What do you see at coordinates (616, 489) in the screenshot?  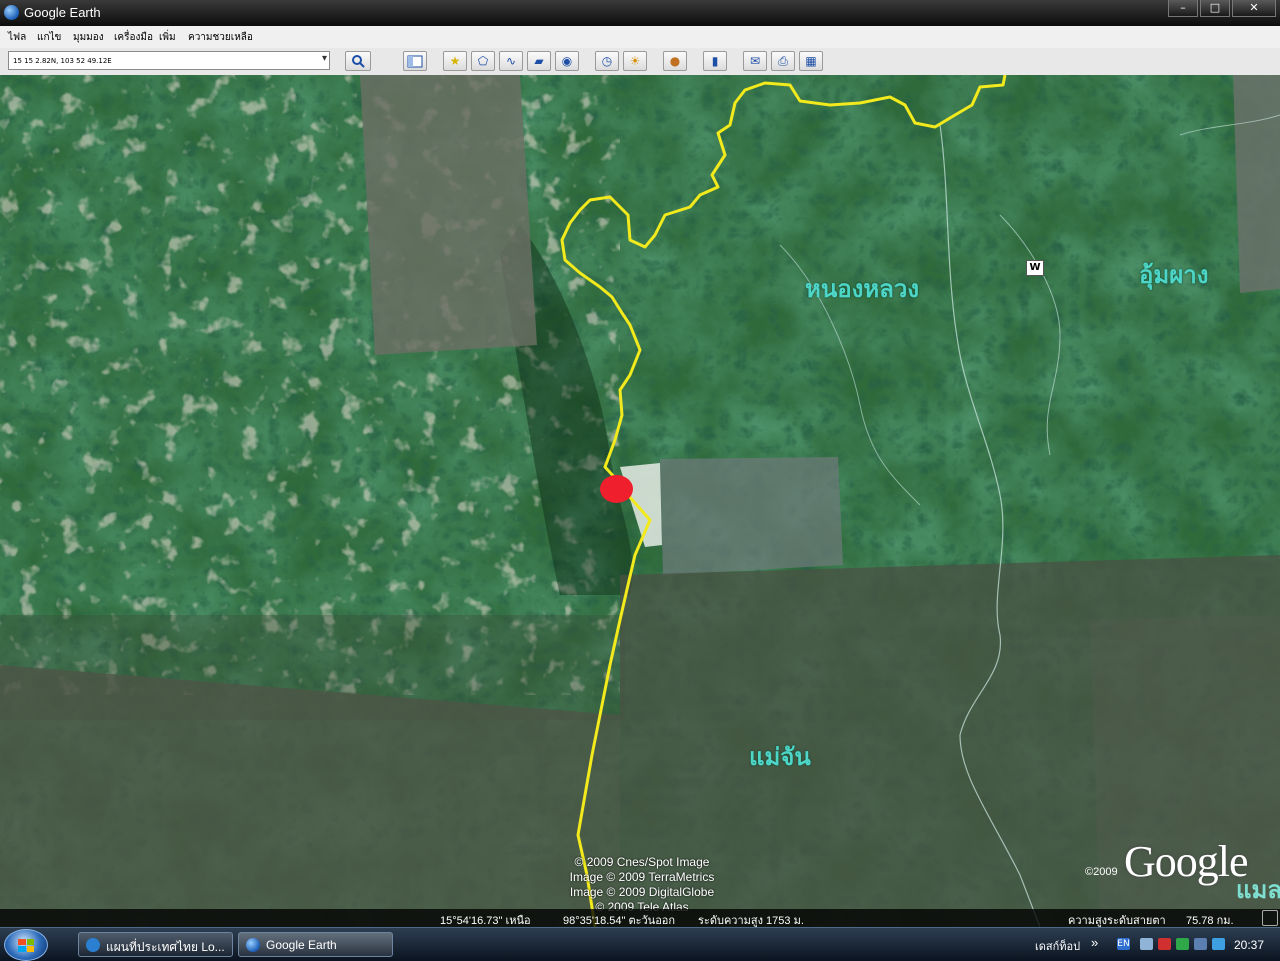 I see `location-marker` at bounding box center [616, 489].